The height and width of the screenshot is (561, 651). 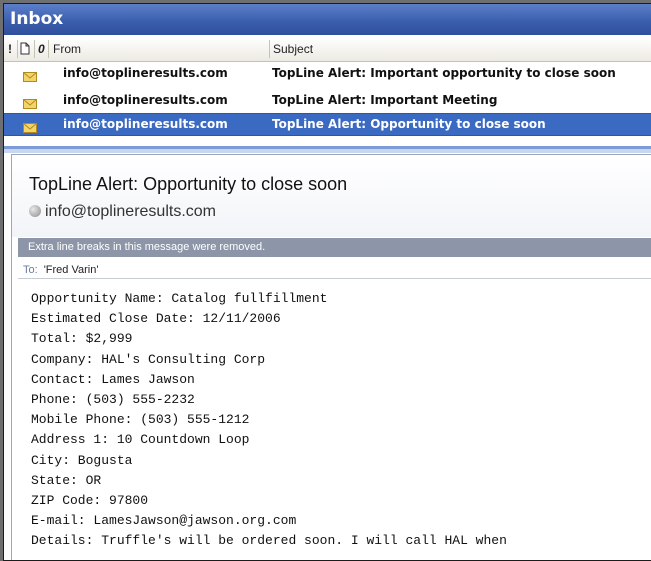 What do you see at coordinates (179, 298) in the screenshot?
I see `body-line: Opportunity Name: Catalog fullfillment` at bounding box center [179, 298].